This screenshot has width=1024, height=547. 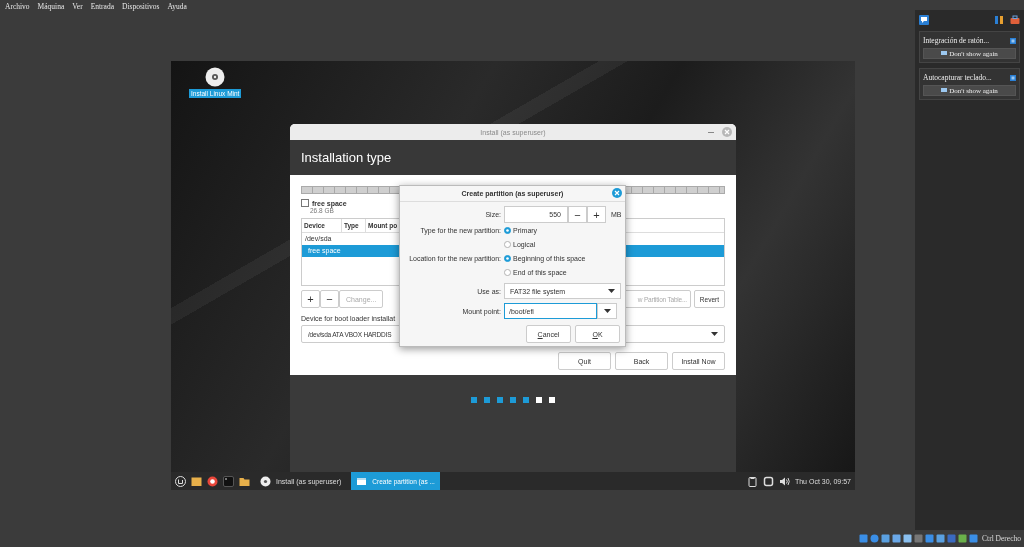 What do you see at coordinates (180, 481) in the screenshot?
I see `menu-icon` at bounding box center [180, 481].